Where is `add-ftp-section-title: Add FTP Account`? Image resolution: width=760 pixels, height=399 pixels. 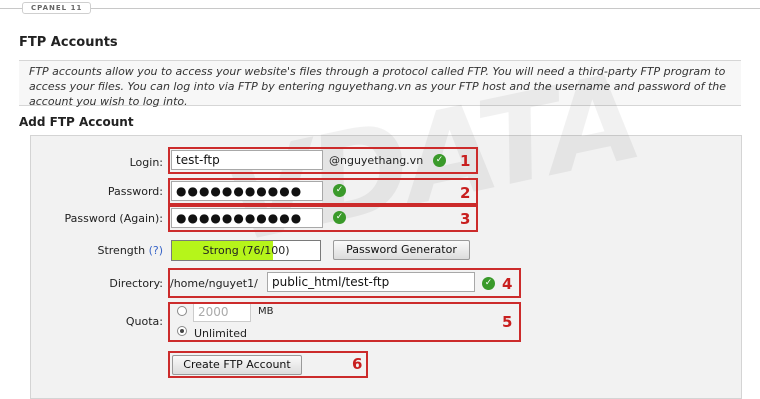
add-ftp-section-title: Add FTP Account is located at coordinates (76, 122).